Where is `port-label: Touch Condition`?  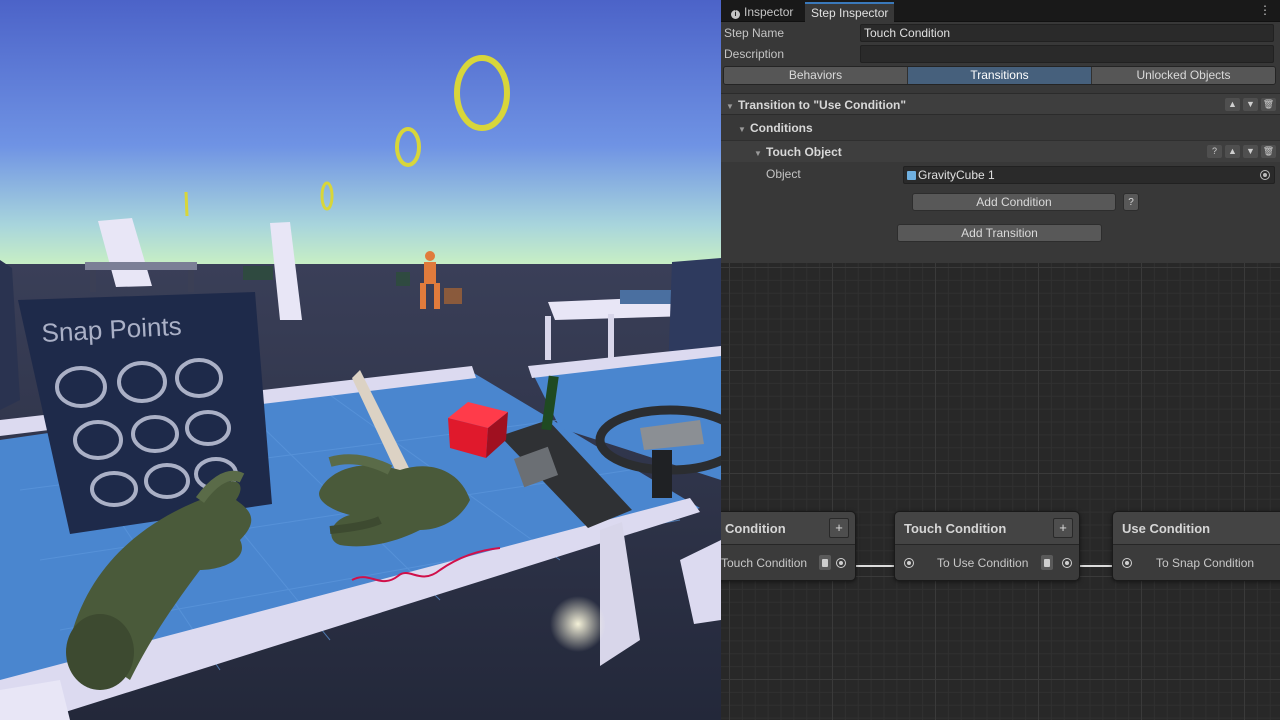
port-label: Touch Condition is located at coordinates (764, 563).